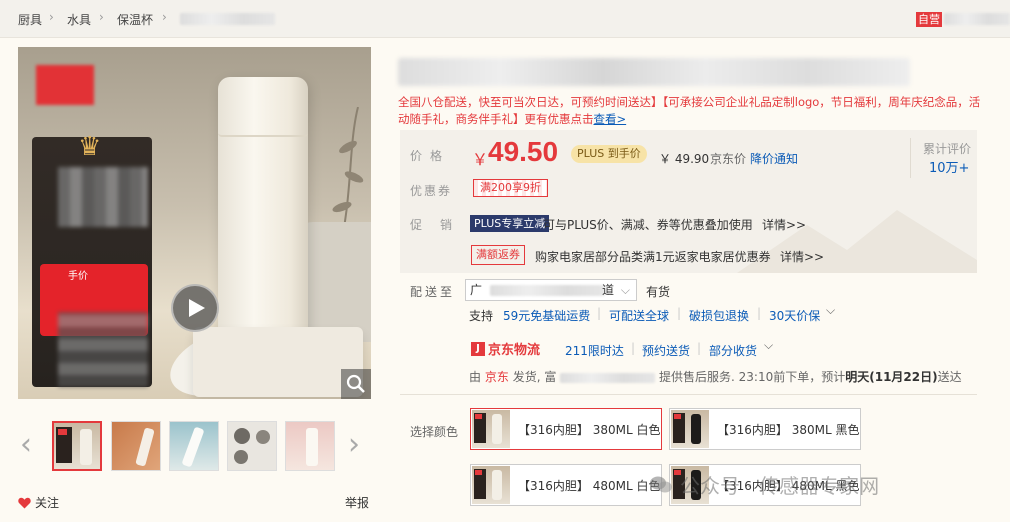  Describe the element at coordinates (977, 19) in the screenshot. I see `shop-name-blurred` at that location.